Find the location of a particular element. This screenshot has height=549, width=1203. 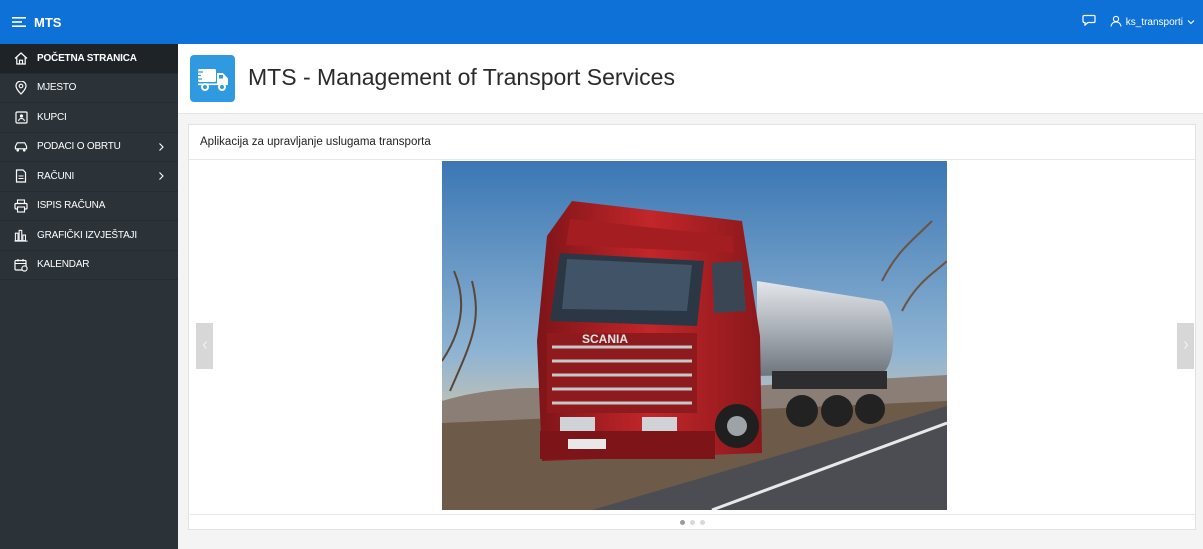

hamburger-menu-icon is located at coordinates (19, 22).